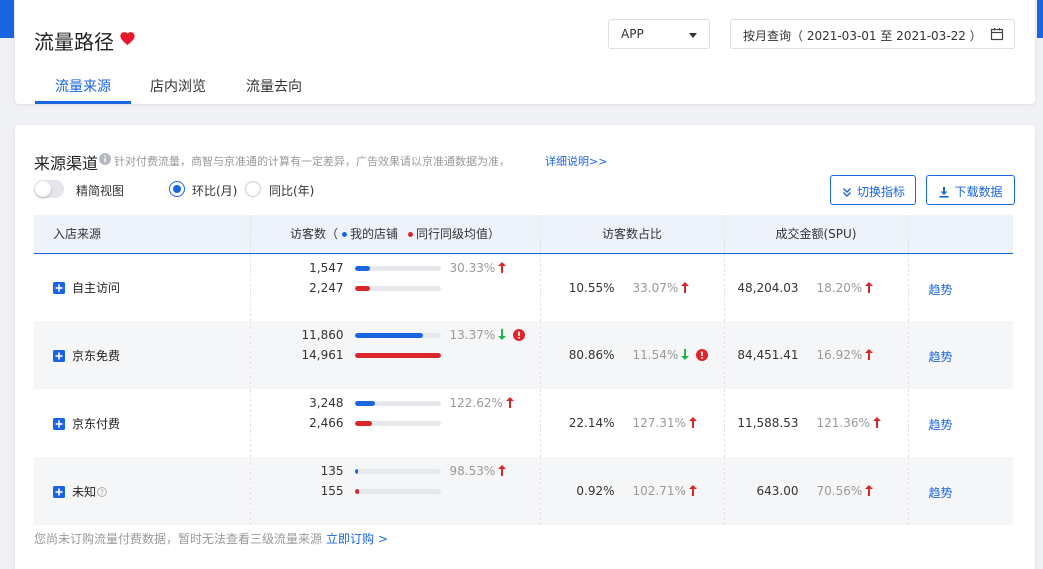 Image resolution: width=1043 pixels, height=569 pixels. I want to click on visitor-share-change-value: 102.71%, so click(659, 491).